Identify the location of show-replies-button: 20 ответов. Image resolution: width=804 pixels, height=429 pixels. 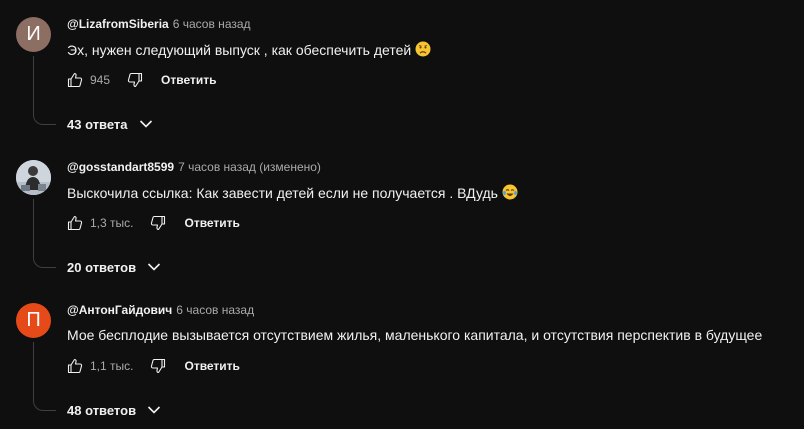
(114, 267).